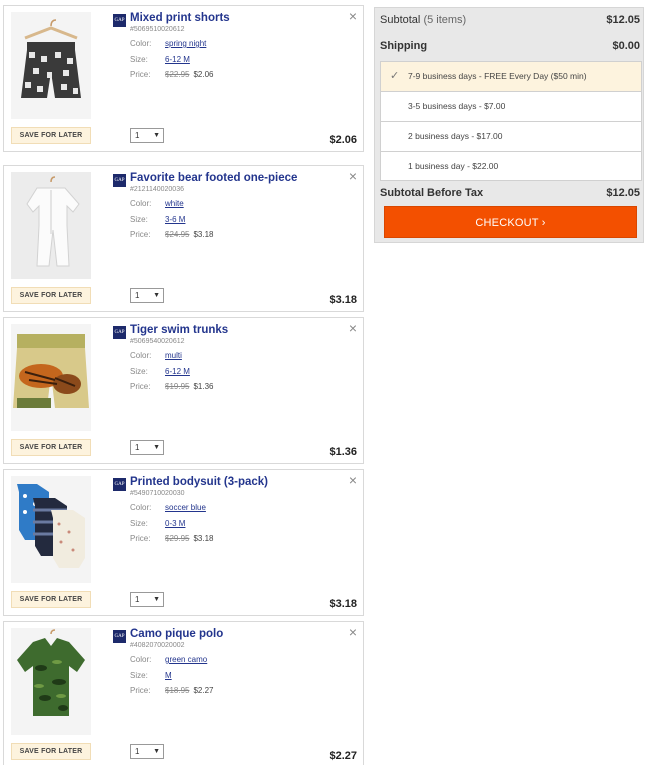 Image resolution: width=648 pixels, height=765 pixels. Describe the element at coordinates (213, 178) in the screenshot. I see `product-title-link: Favorite bear footed one-piece` at that location.